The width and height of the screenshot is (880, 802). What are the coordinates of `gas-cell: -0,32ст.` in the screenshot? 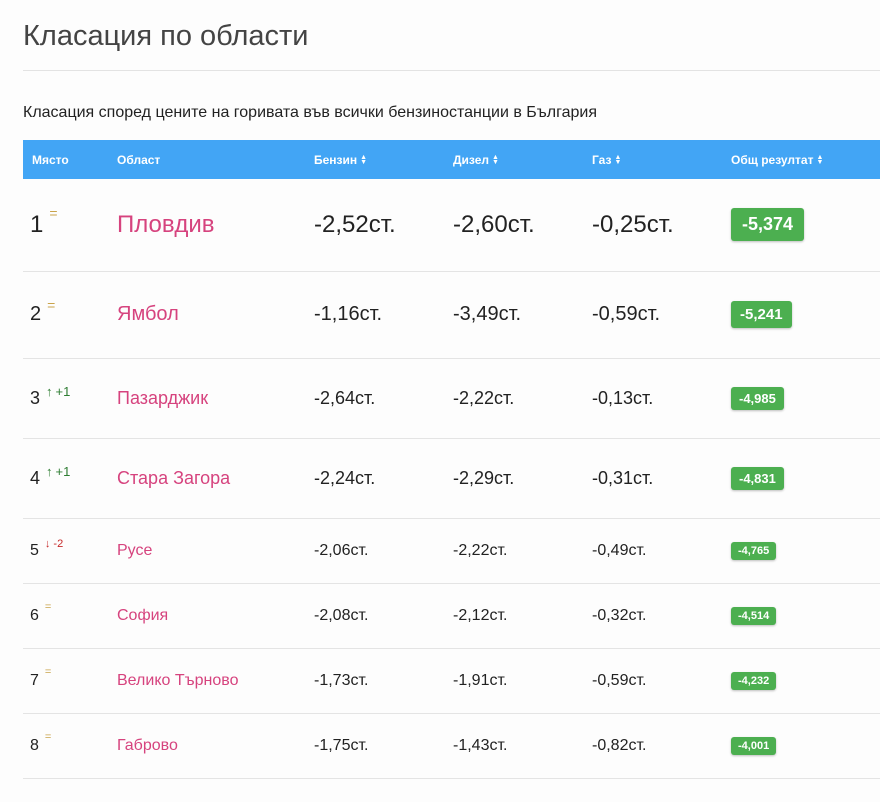 It's located at (661, 616).